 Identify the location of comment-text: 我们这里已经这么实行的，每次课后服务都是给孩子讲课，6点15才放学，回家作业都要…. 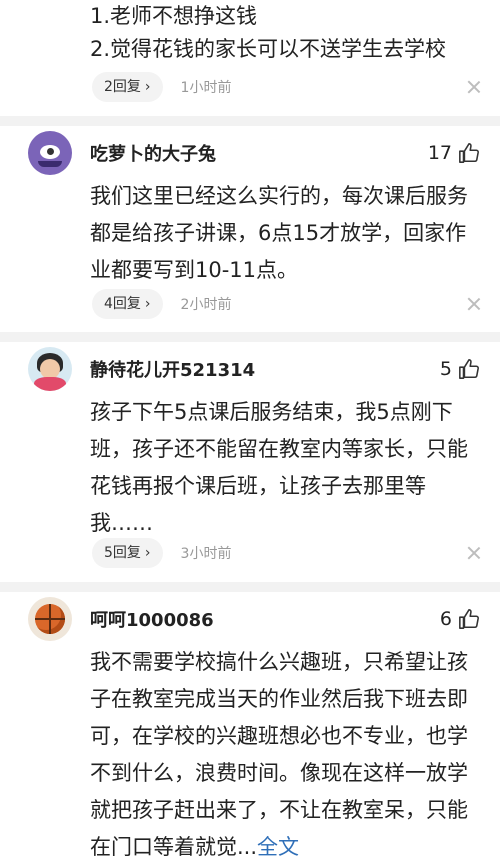
(279, 233).